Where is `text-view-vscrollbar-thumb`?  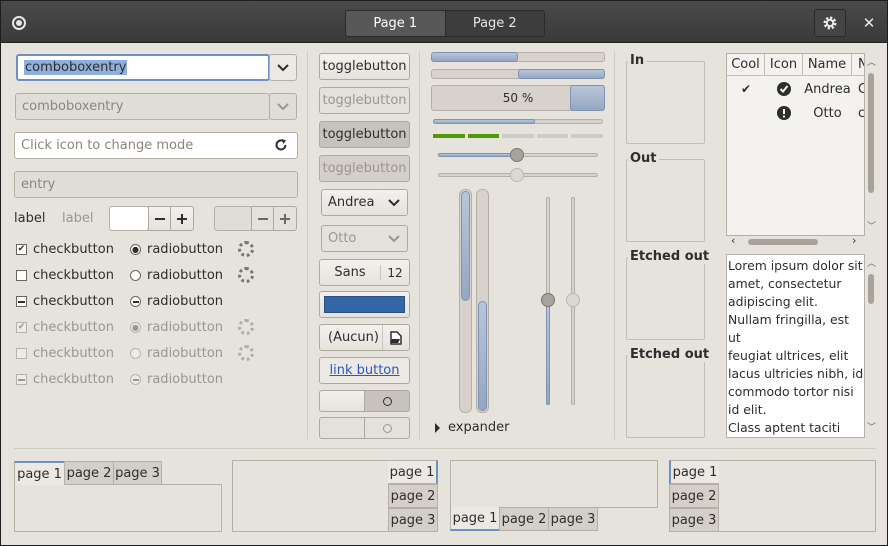
text-view-vscrollbar-thumb is located at coordinates (871, 289).